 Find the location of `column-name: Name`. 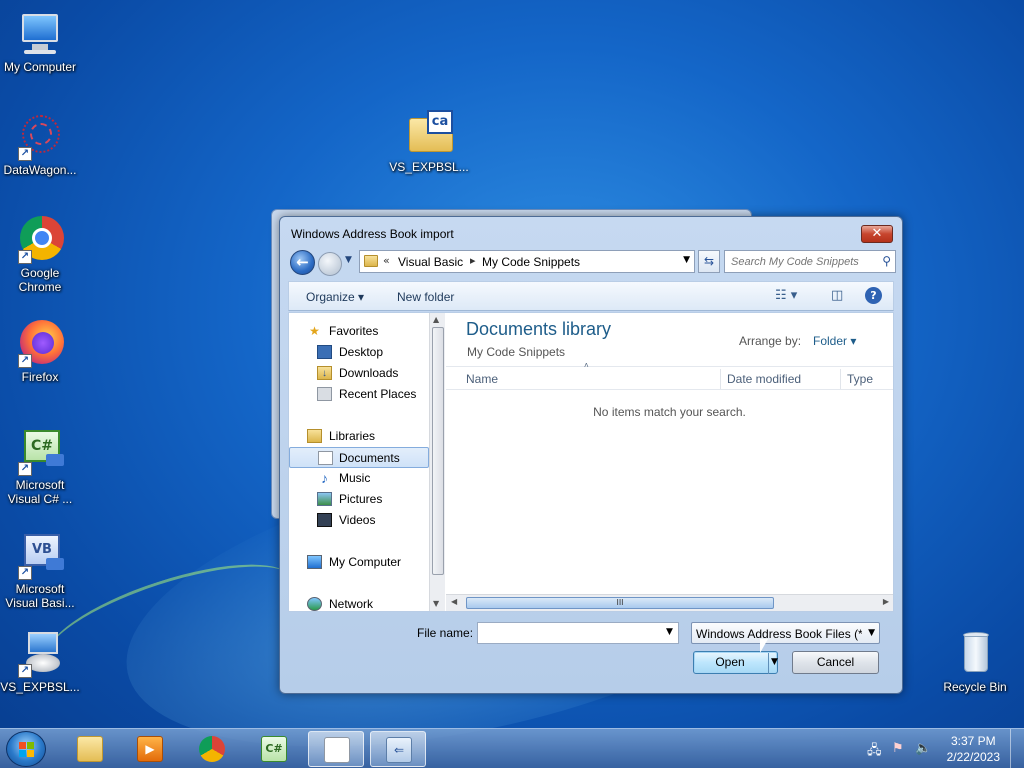

column-name: Name is located at coordinates (482, 379).